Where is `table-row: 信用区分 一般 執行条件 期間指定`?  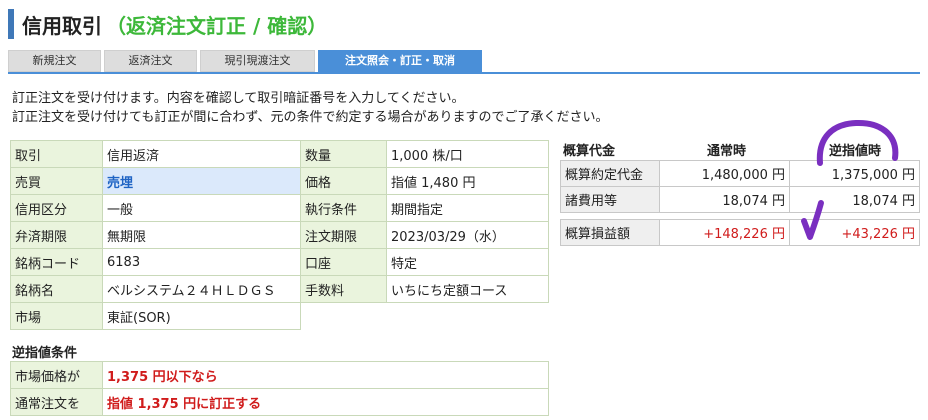 table-row: 信用区分 一般 執行条件 期間指定 is located at coordinates (279, 208).